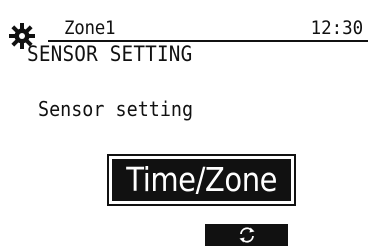 The width and height of the screenshot is (380, 246). Describe the element at coordinates (110, 54) in the screenshot. I see `screen-title: SENSOR SETTING` at that location.